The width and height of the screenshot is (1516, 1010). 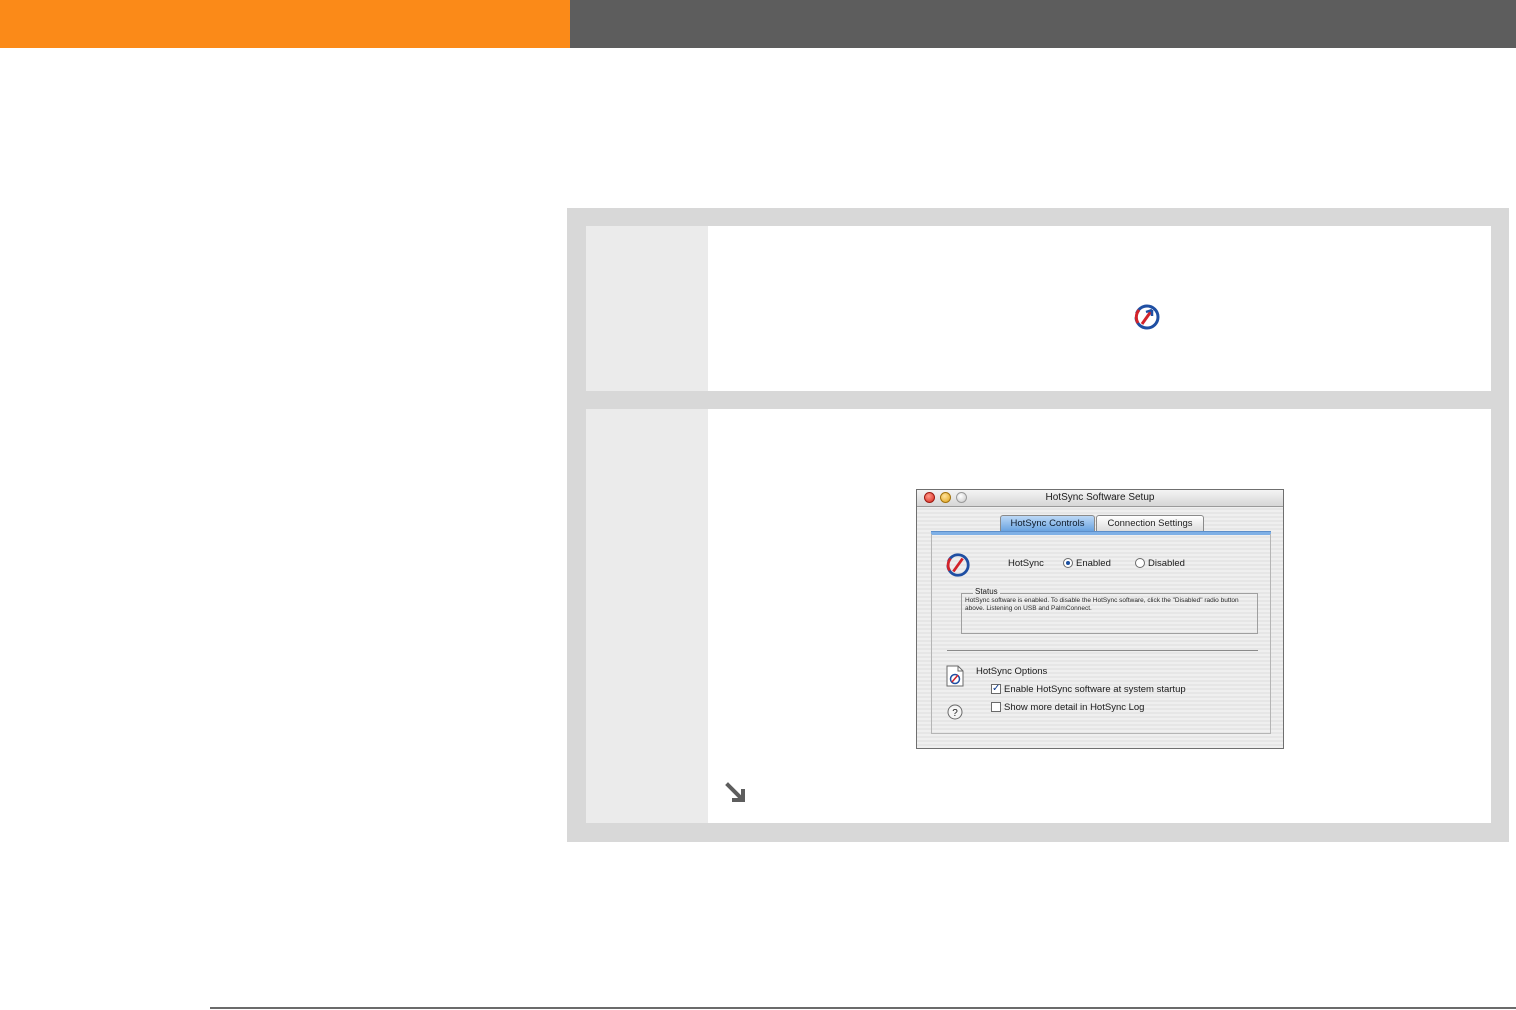 I want to click on question-mark-icon: ?, so click(x=955, y=712).